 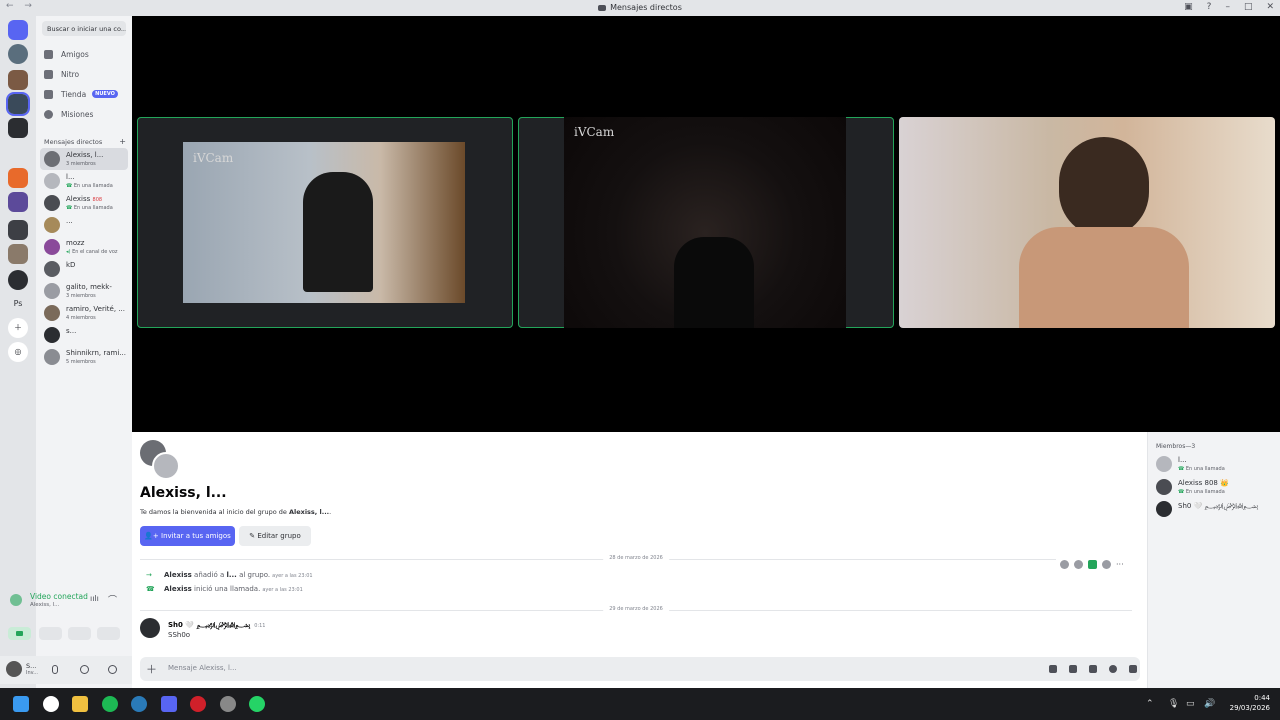 What do you see at coordinates (81, 94) in the screenshot?
I see `nav-shop: Tienda NUEVO` at bounding box center [81, 94].